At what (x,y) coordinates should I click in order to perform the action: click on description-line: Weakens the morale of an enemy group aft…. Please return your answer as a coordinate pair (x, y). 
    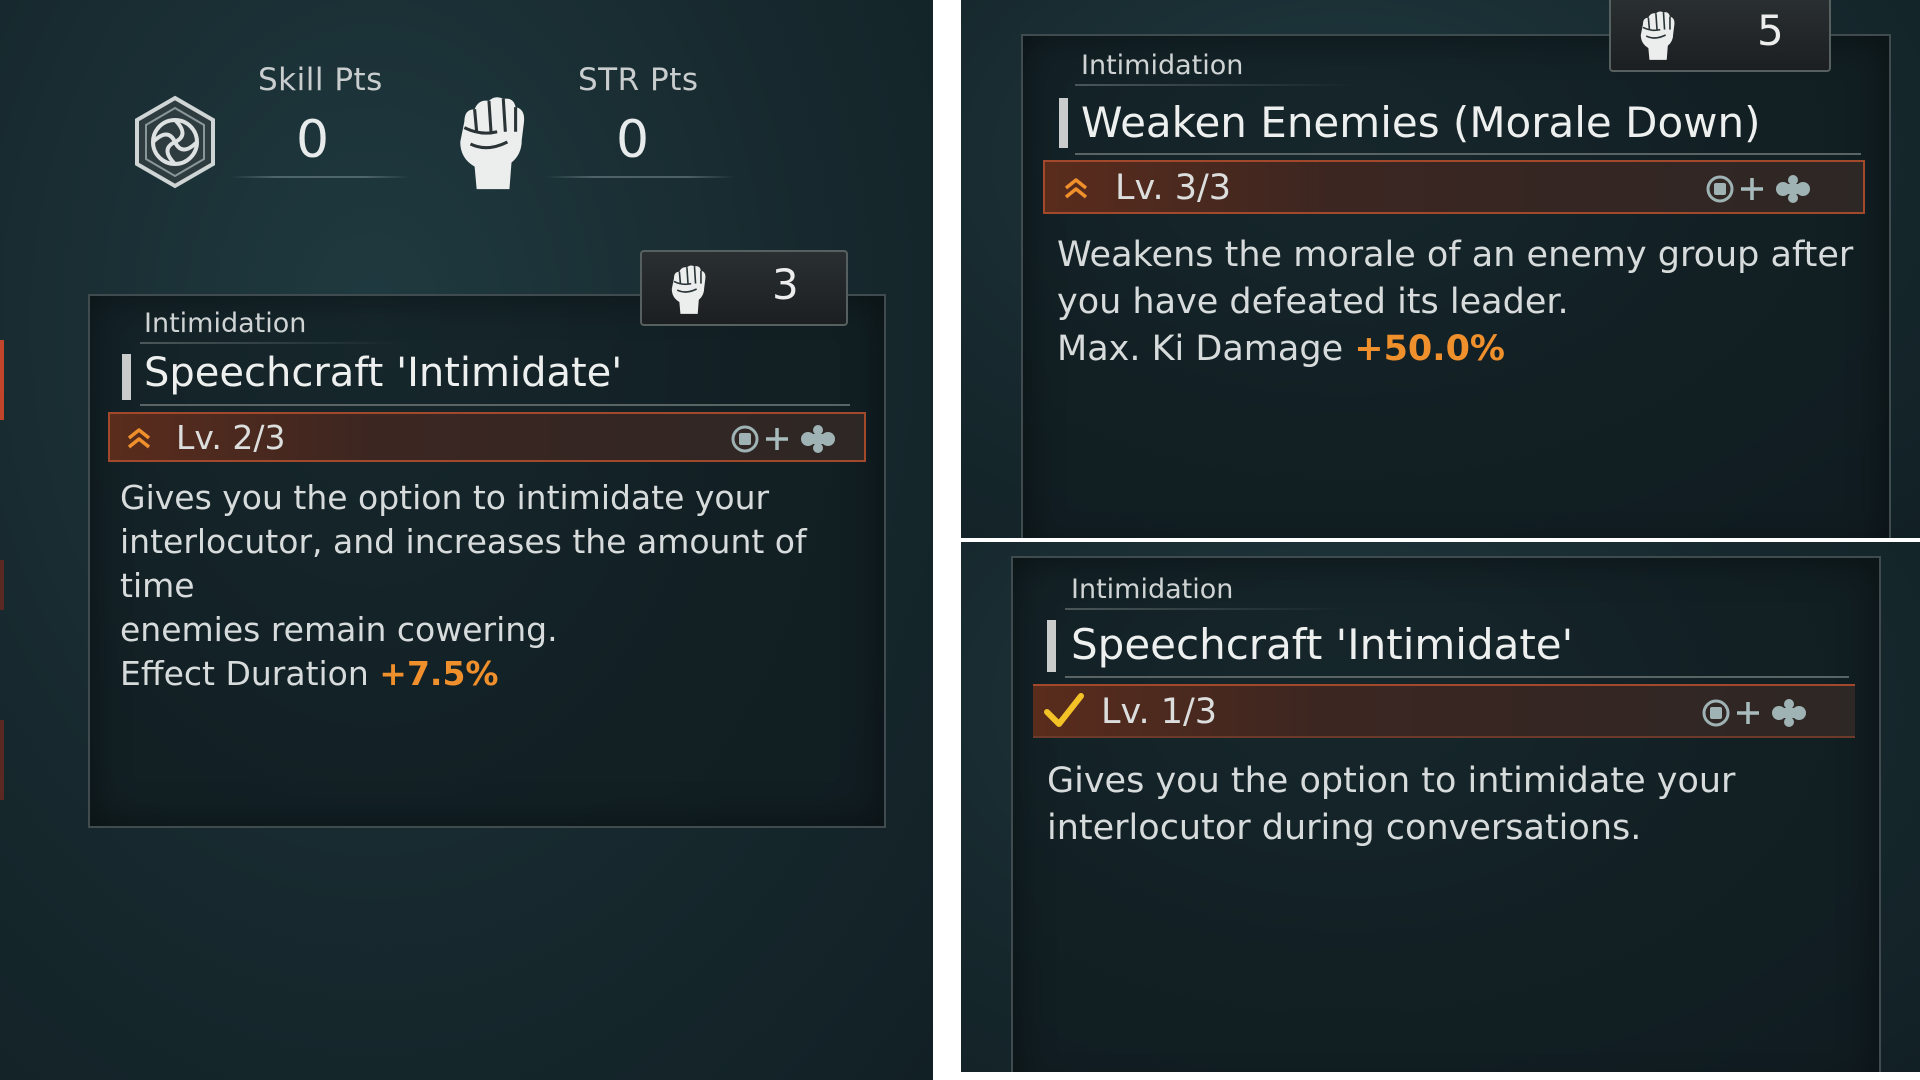
    Looking at the image, I should click on (1455, 255).